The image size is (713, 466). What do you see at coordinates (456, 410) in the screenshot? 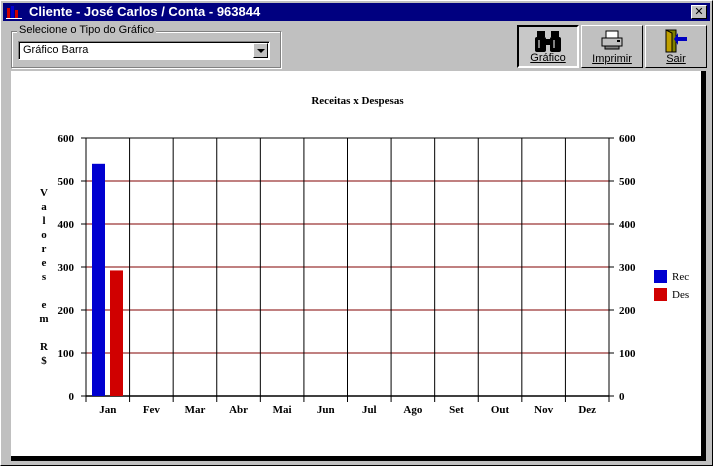
I see `x-tick-label: Set` at bounding box center [456, 410].